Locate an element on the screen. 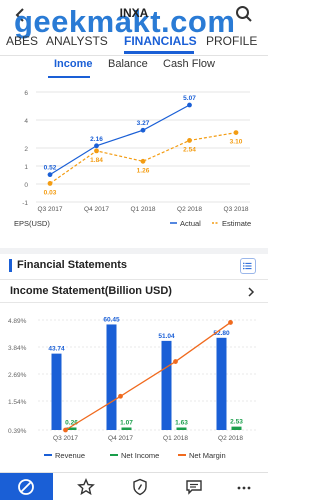 The height and width of the screenshot is (500, 320). data-label: 0.03 is located at coordinates (50, 192).